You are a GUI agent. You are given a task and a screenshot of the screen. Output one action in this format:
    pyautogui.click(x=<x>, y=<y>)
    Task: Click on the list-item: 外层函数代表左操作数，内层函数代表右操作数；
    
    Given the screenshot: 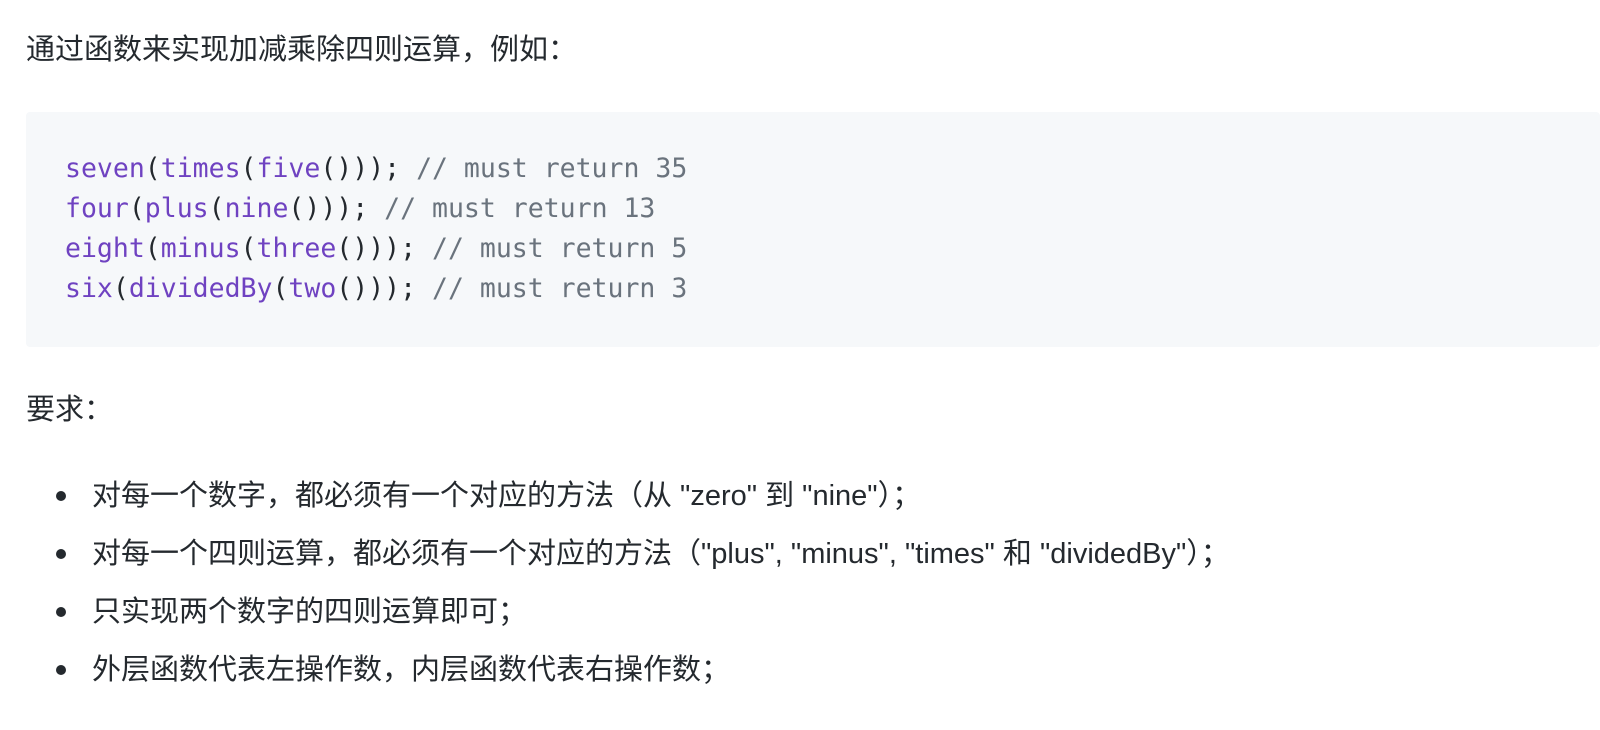 What is the action you would take?
    pyautogui.click(x=615, y=679)
    